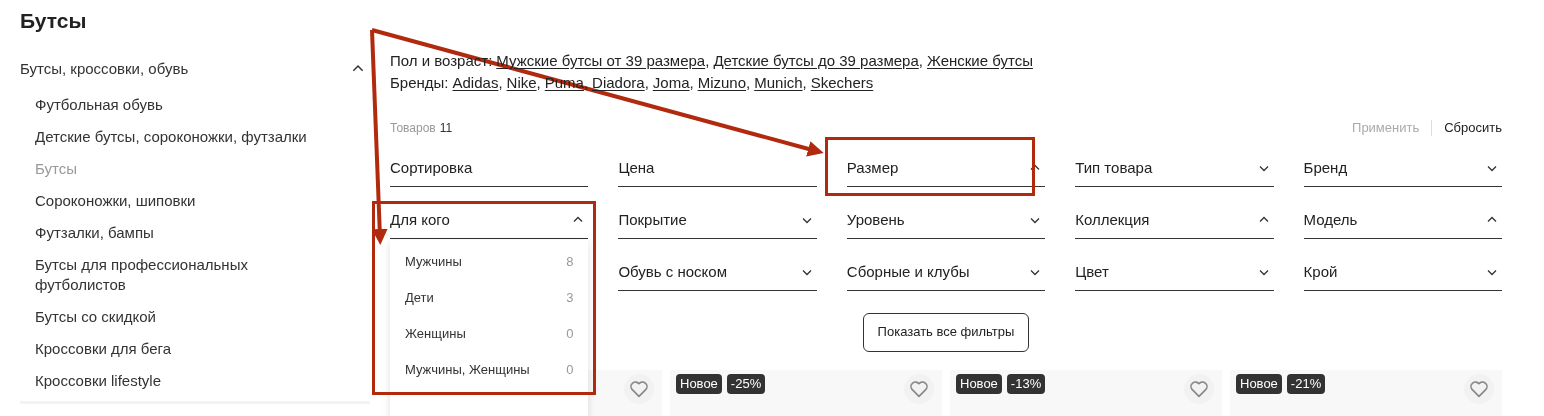  Describe the element at coordinates (1086, 392) in the screenshot. I see `product-card: Новое -13%` at that location.